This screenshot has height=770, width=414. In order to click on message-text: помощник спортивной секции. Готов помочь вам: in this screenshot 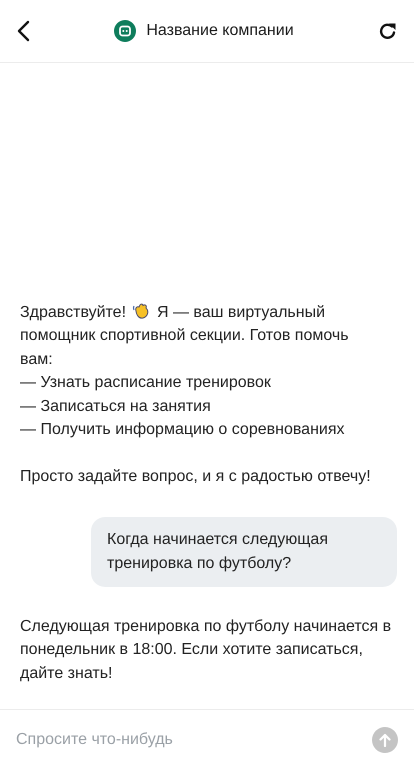, I will do `click(185, 348)`.